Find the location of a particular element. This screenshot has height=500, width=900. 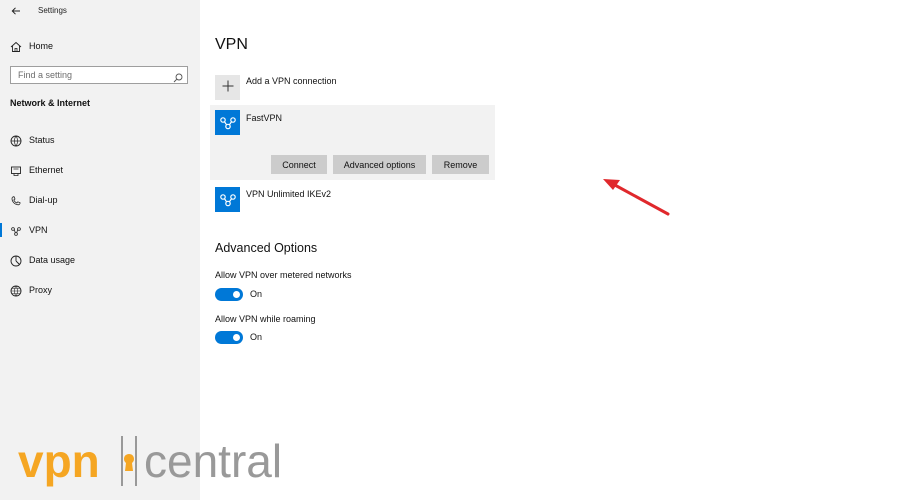

sidebar-item-label: Data usage is located at coordinates (52, 260).